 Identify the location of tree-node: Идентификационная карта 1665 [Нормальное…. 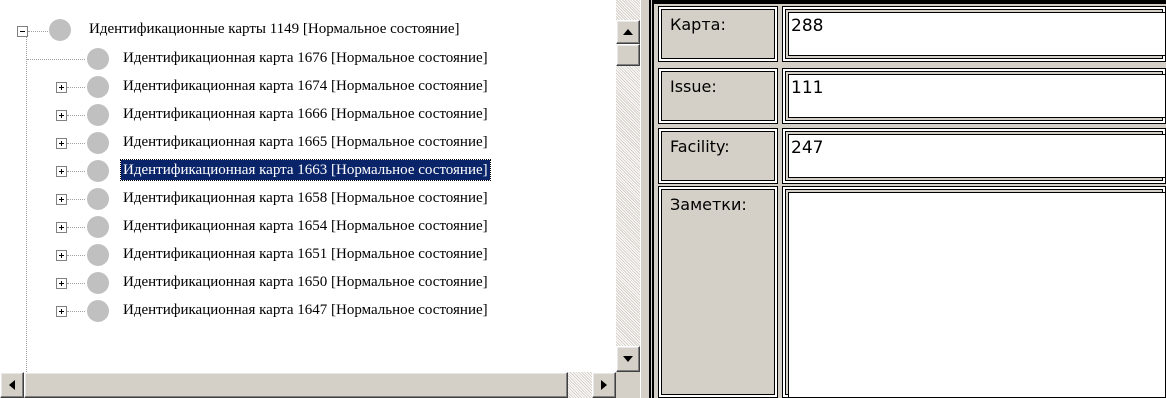
(308, 144).